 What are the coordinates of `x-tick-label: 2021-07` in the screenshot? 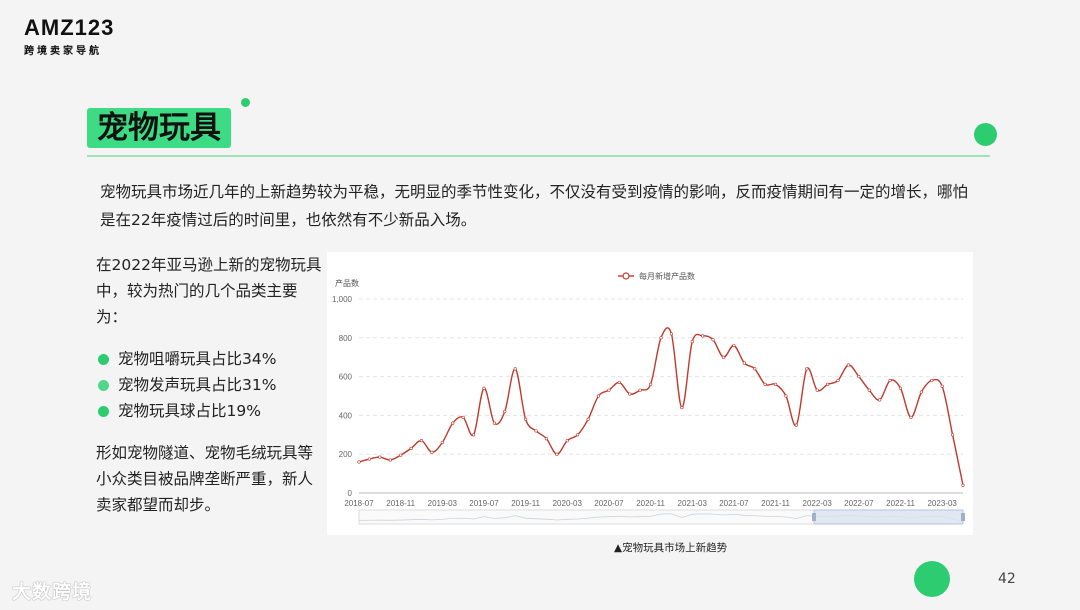 It's located at (734, 503).